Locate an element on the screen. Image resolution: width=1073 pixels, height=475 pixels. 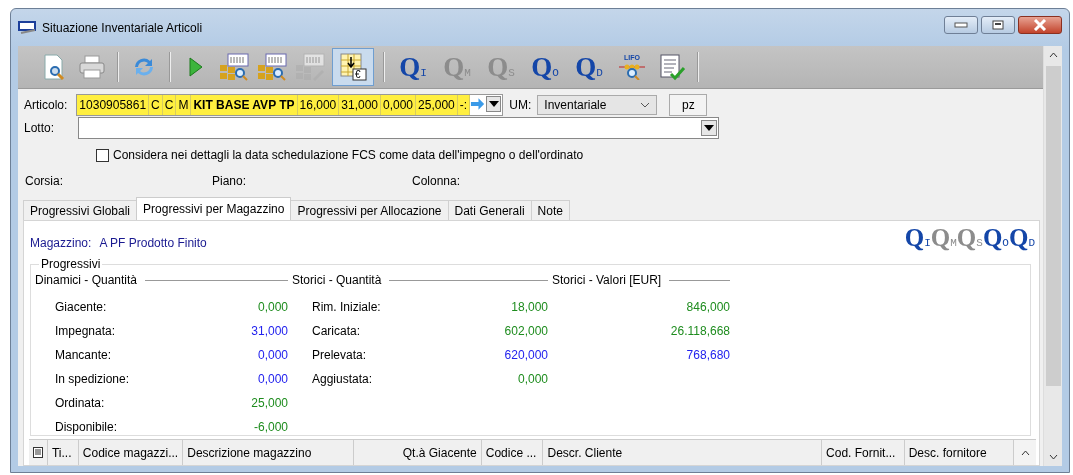
tab: Progressivi Globali is located at coordinates (80, 210).